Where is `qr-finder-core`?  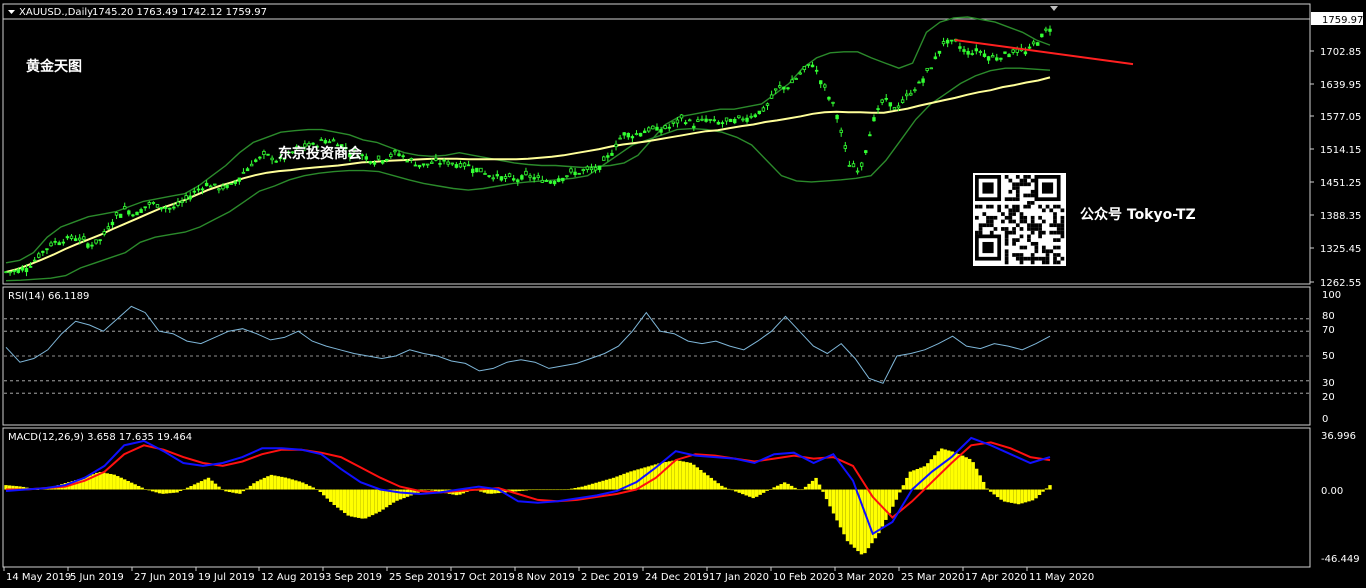
qr-finder-core is located at coordinates (1047, 188).